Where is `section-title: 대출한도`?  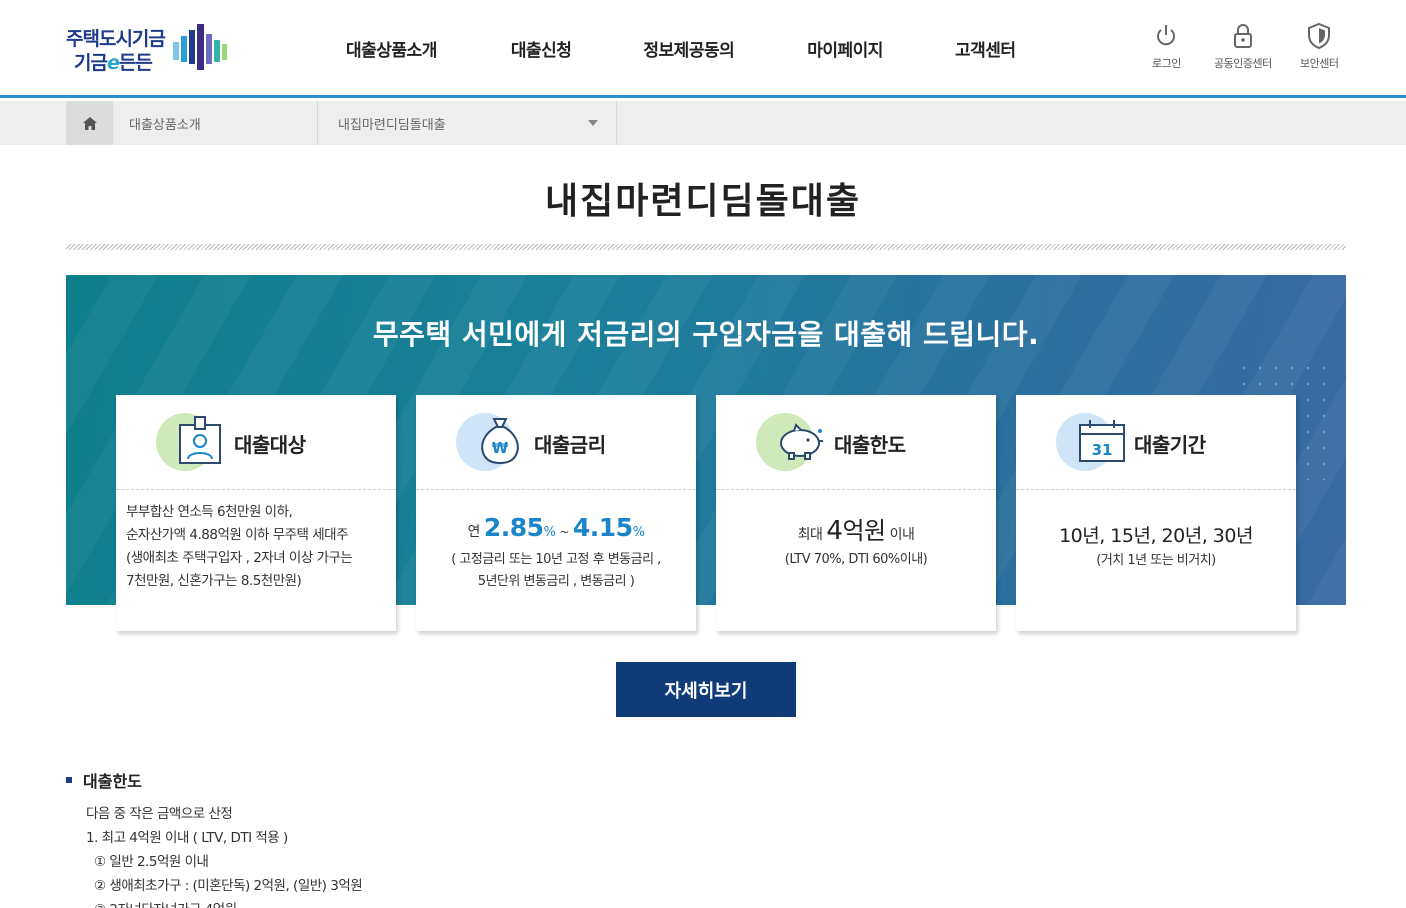
section-title: 대출한도 is located at coordinates (104, 780).